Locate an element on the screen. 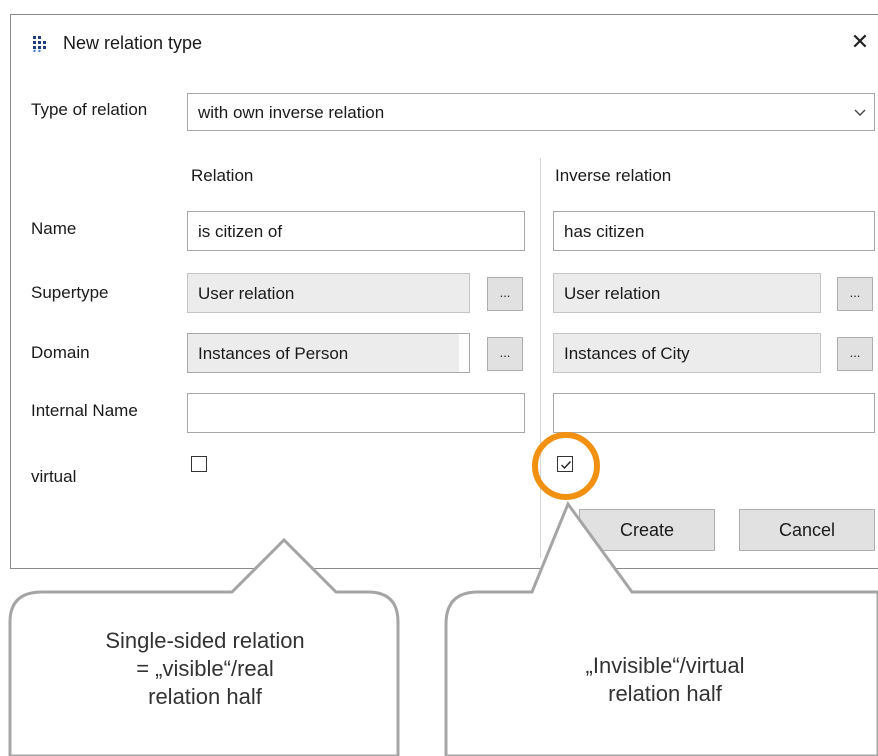 This screenshot has width=878, height=756. right-callout-line-2: relation half is located at coordinates (665, 693).